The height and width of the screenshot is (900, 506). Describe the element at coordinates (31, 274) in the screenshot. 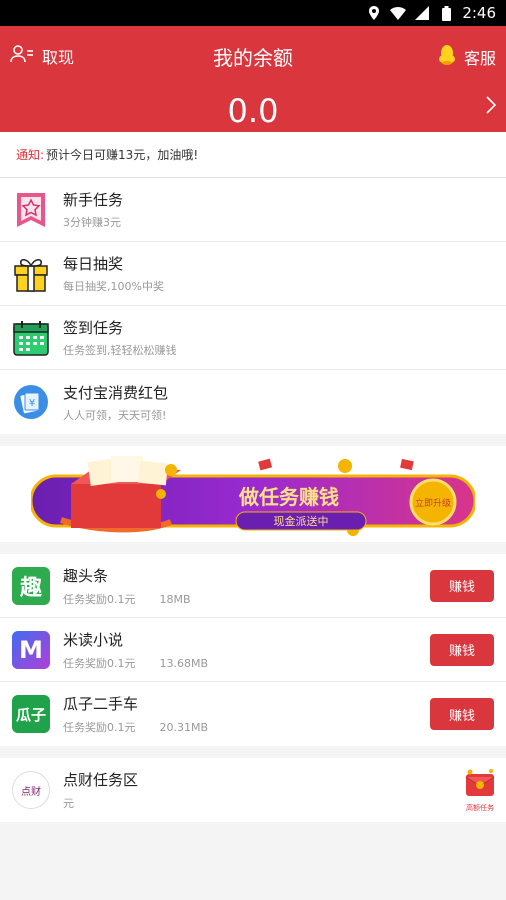

I see `gift-box-icon` at that location.